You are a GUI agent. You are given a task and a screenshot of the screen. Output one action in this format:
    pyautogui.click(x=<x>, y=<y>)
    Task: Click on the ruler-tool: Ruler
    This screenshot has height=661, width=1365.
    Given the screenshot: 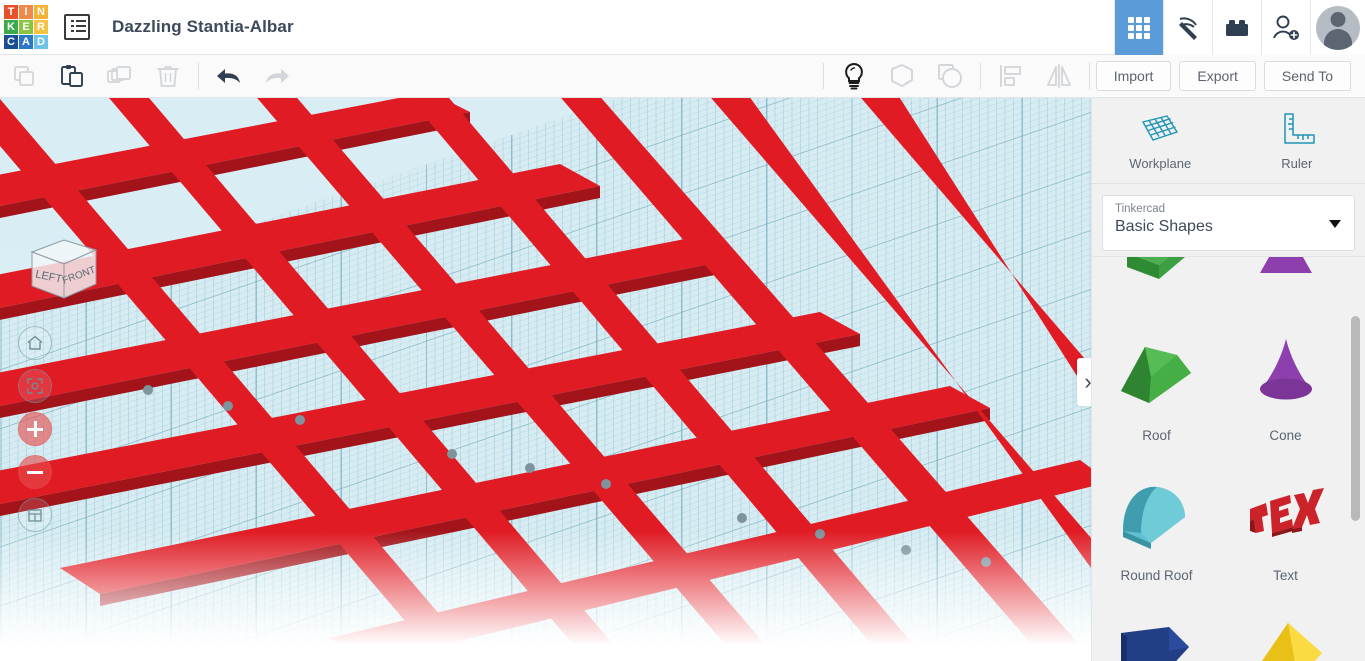 What is the action you would take?
    pyautogui.click(x=1297, y=140)
    